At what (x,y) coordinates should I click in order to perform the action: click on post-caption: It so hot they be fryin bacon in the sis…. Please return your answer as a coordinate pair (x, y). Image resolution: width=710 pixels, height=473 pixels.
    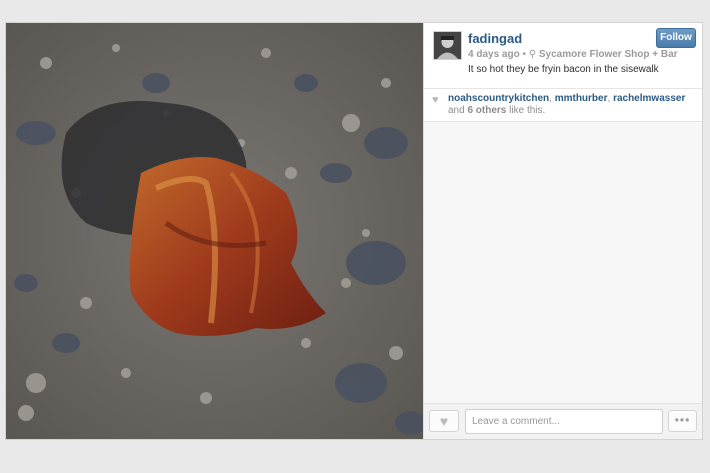
    Looking at the image, I should click on (563, 69).